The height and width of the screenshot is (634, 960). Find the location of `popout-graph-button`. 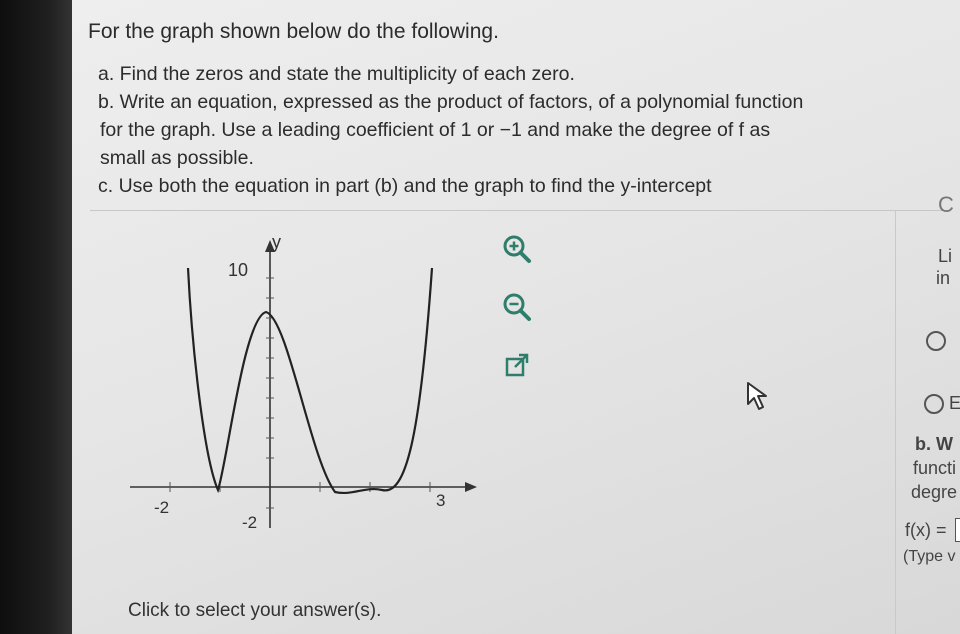

popout-graph-button is located at coordinates (517, 365).